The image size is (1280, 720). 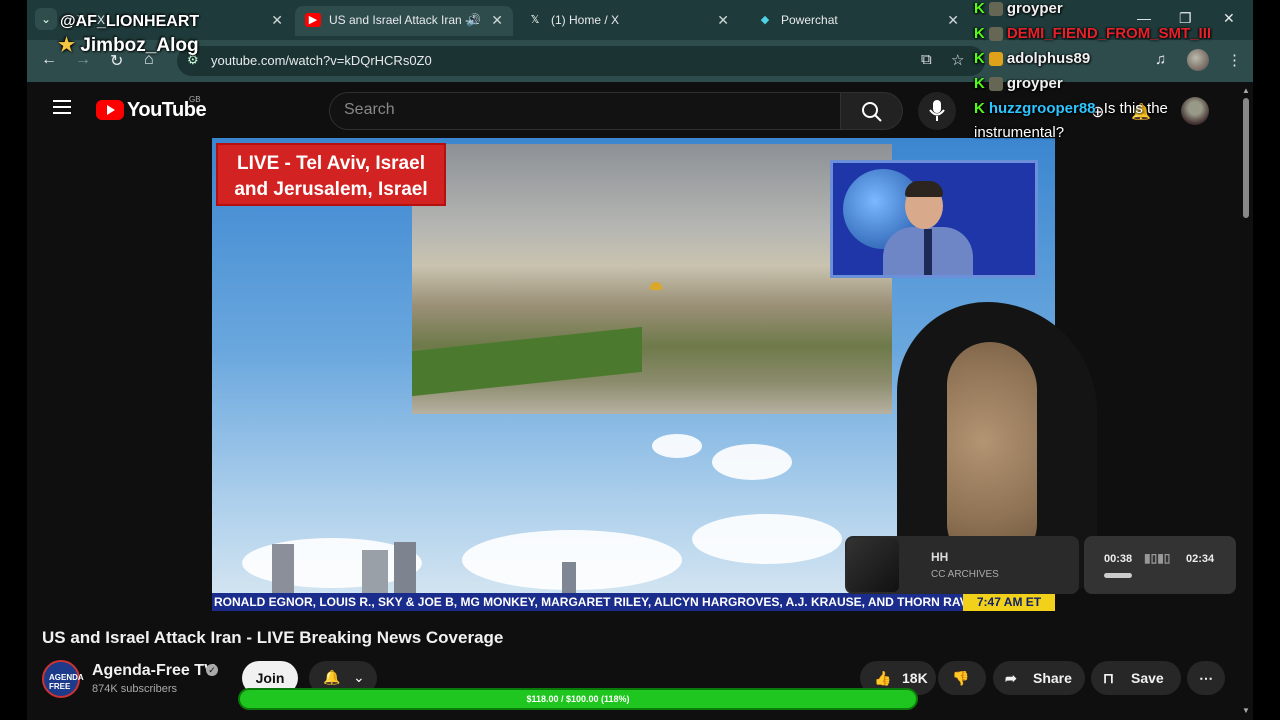 What do you see at coordinates (1246, 710) in the screenshot?
I see `scroll-down-icon: ▼` at bounding box center [1246, 710].